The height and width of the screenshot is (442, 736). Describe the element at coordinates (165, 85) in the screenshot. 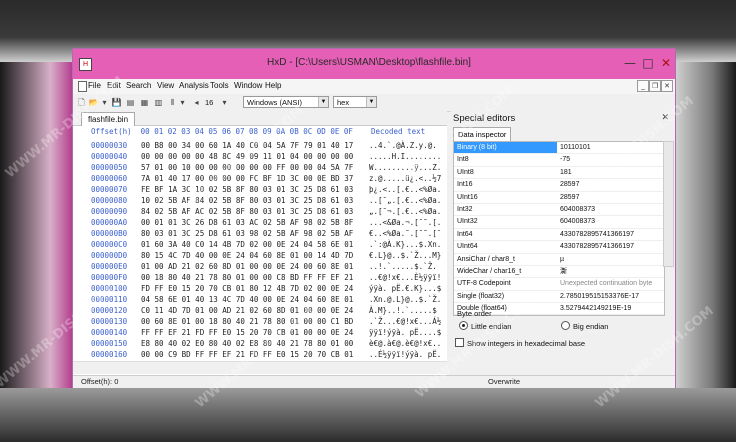

I see `menu-view: View` at that location.